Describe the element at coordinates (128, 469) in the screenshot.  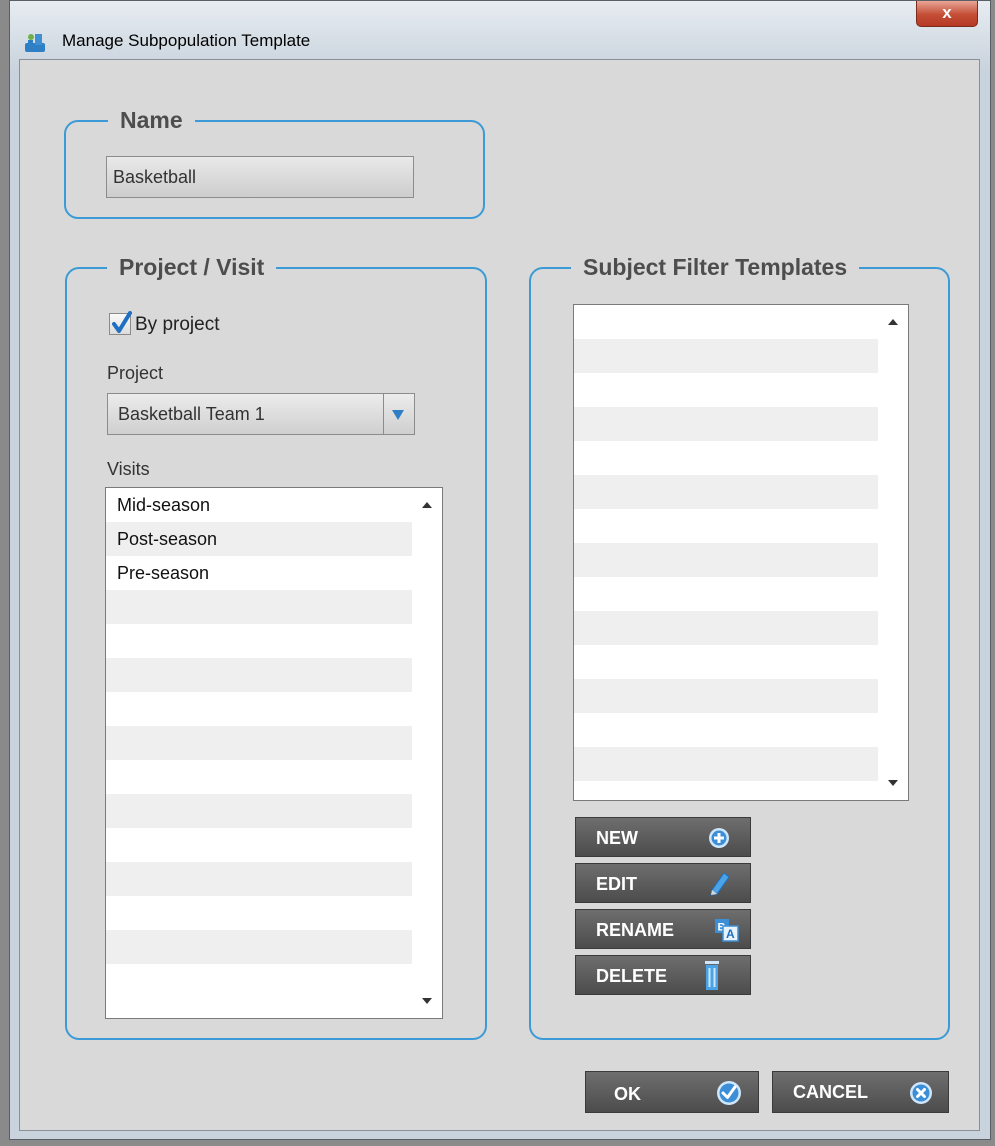
I see `visits-label: Visits` at that location.